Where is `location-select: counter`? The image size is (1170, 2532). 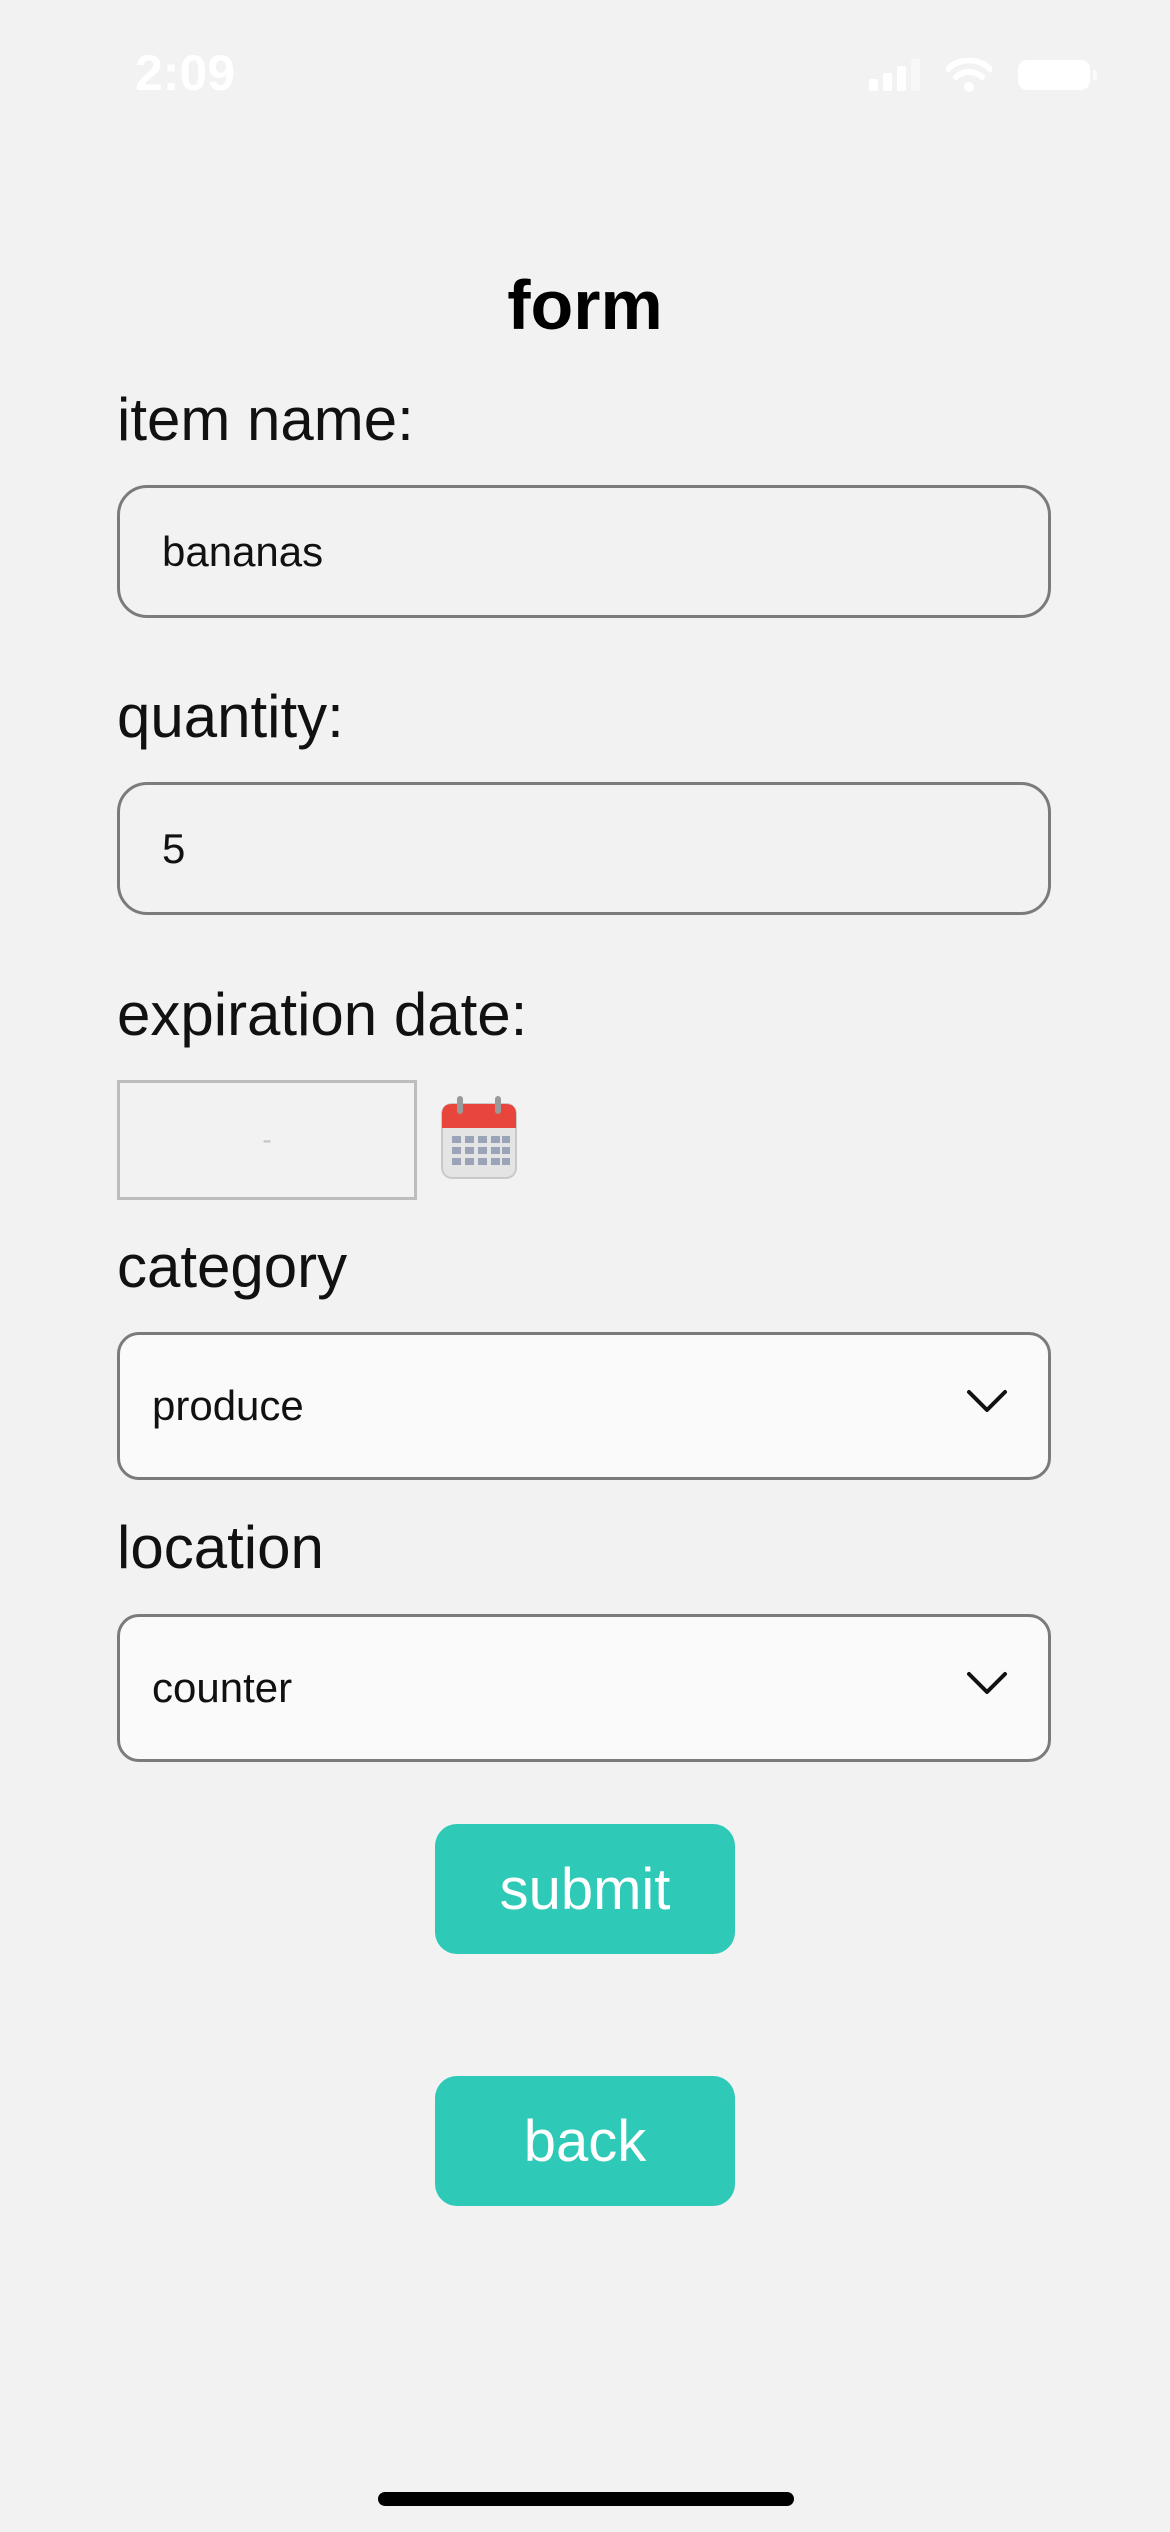
location-select: counter is located at coordinates (584, 1688).